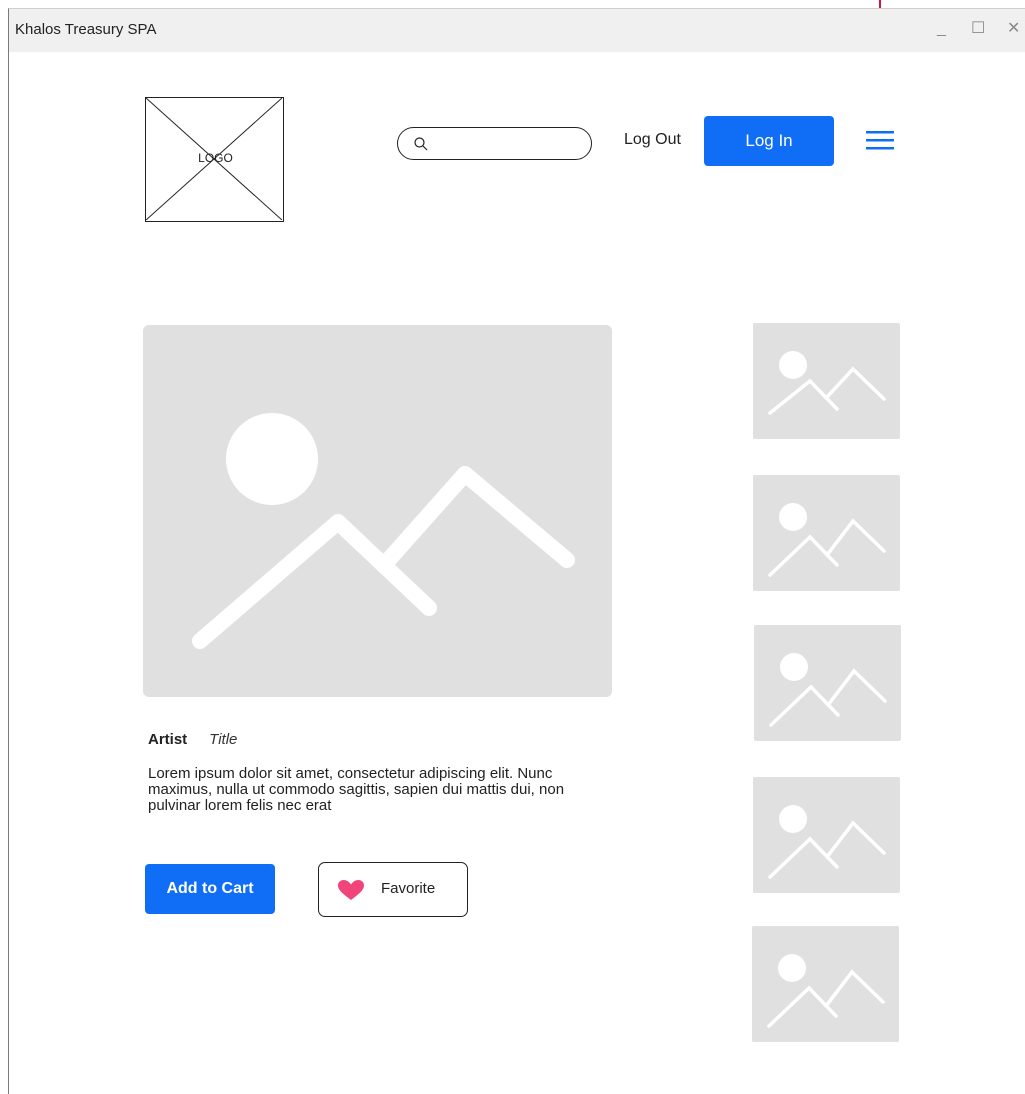 The height and width of the screenshot is (1094, 1025). Describe the element at coordinates (517, 30) in the screenshot. I see `title-bar: Khalos Treasury SPA _ ☐ ✕` at that location.